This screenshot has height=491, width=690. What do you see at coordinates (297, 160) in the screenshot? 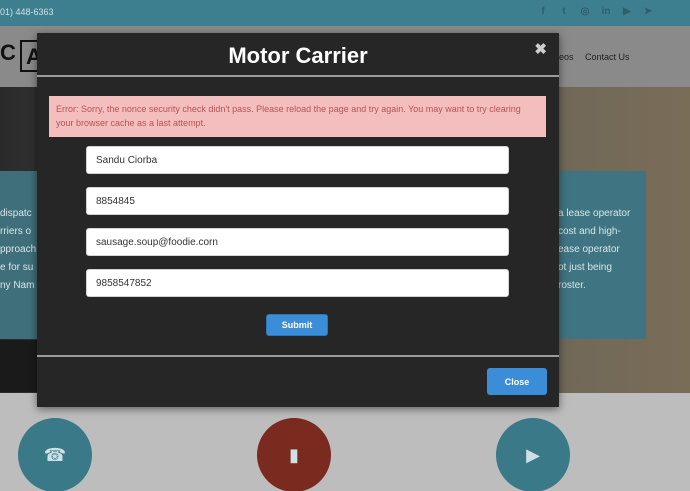
I see `name-field` at bounding box center [297, 160].